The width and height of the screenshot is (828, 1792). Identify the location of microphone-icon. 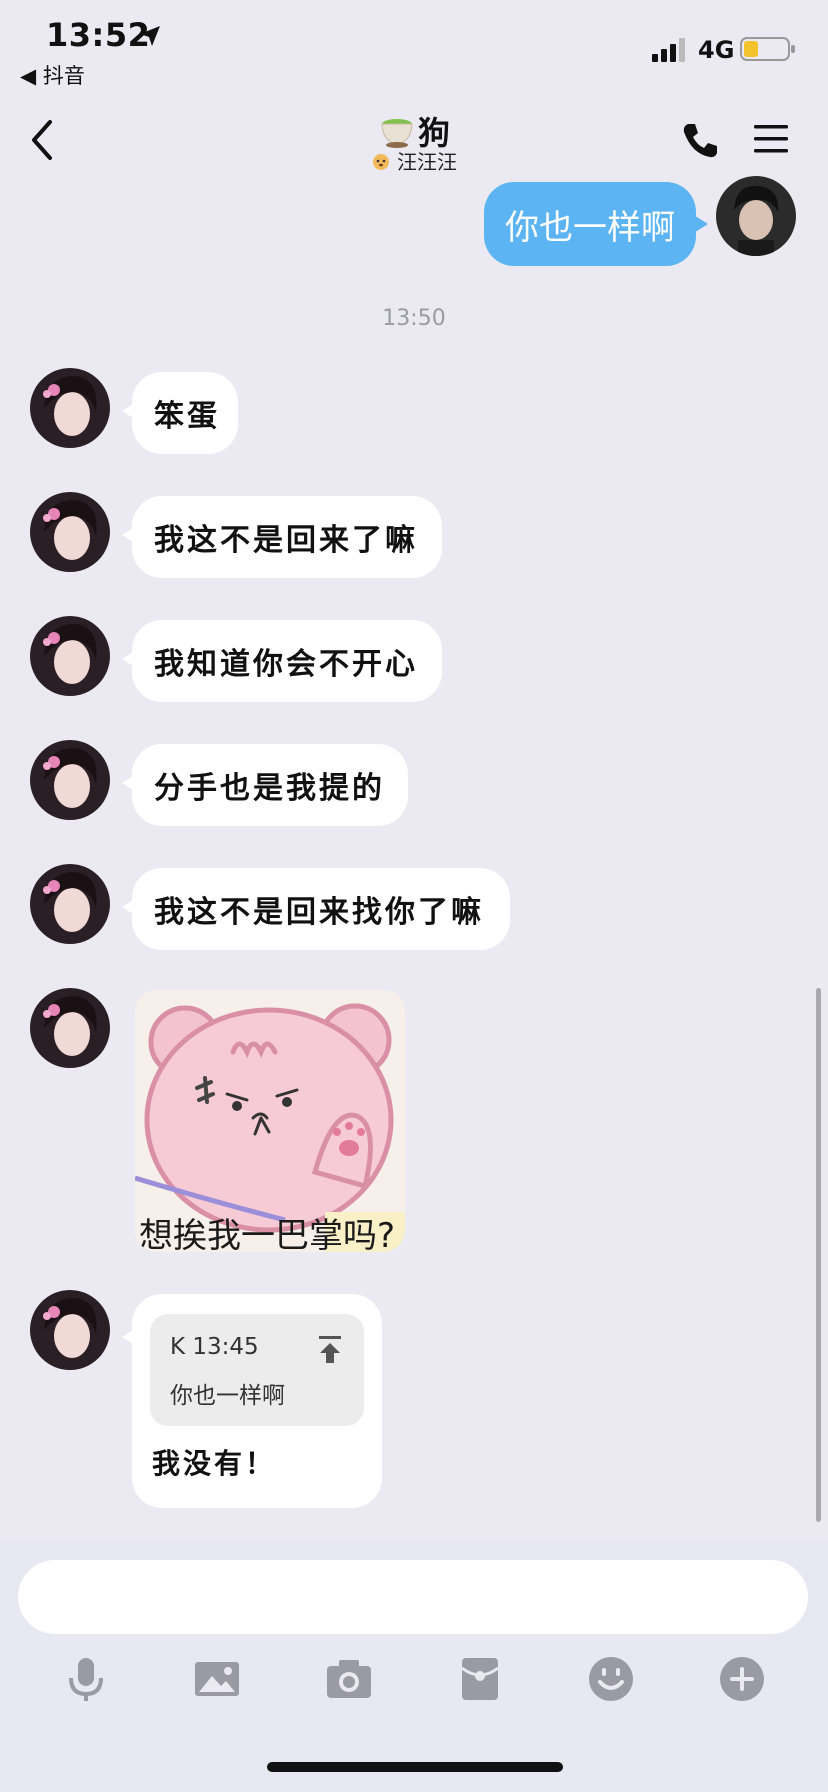
(86, 1679).